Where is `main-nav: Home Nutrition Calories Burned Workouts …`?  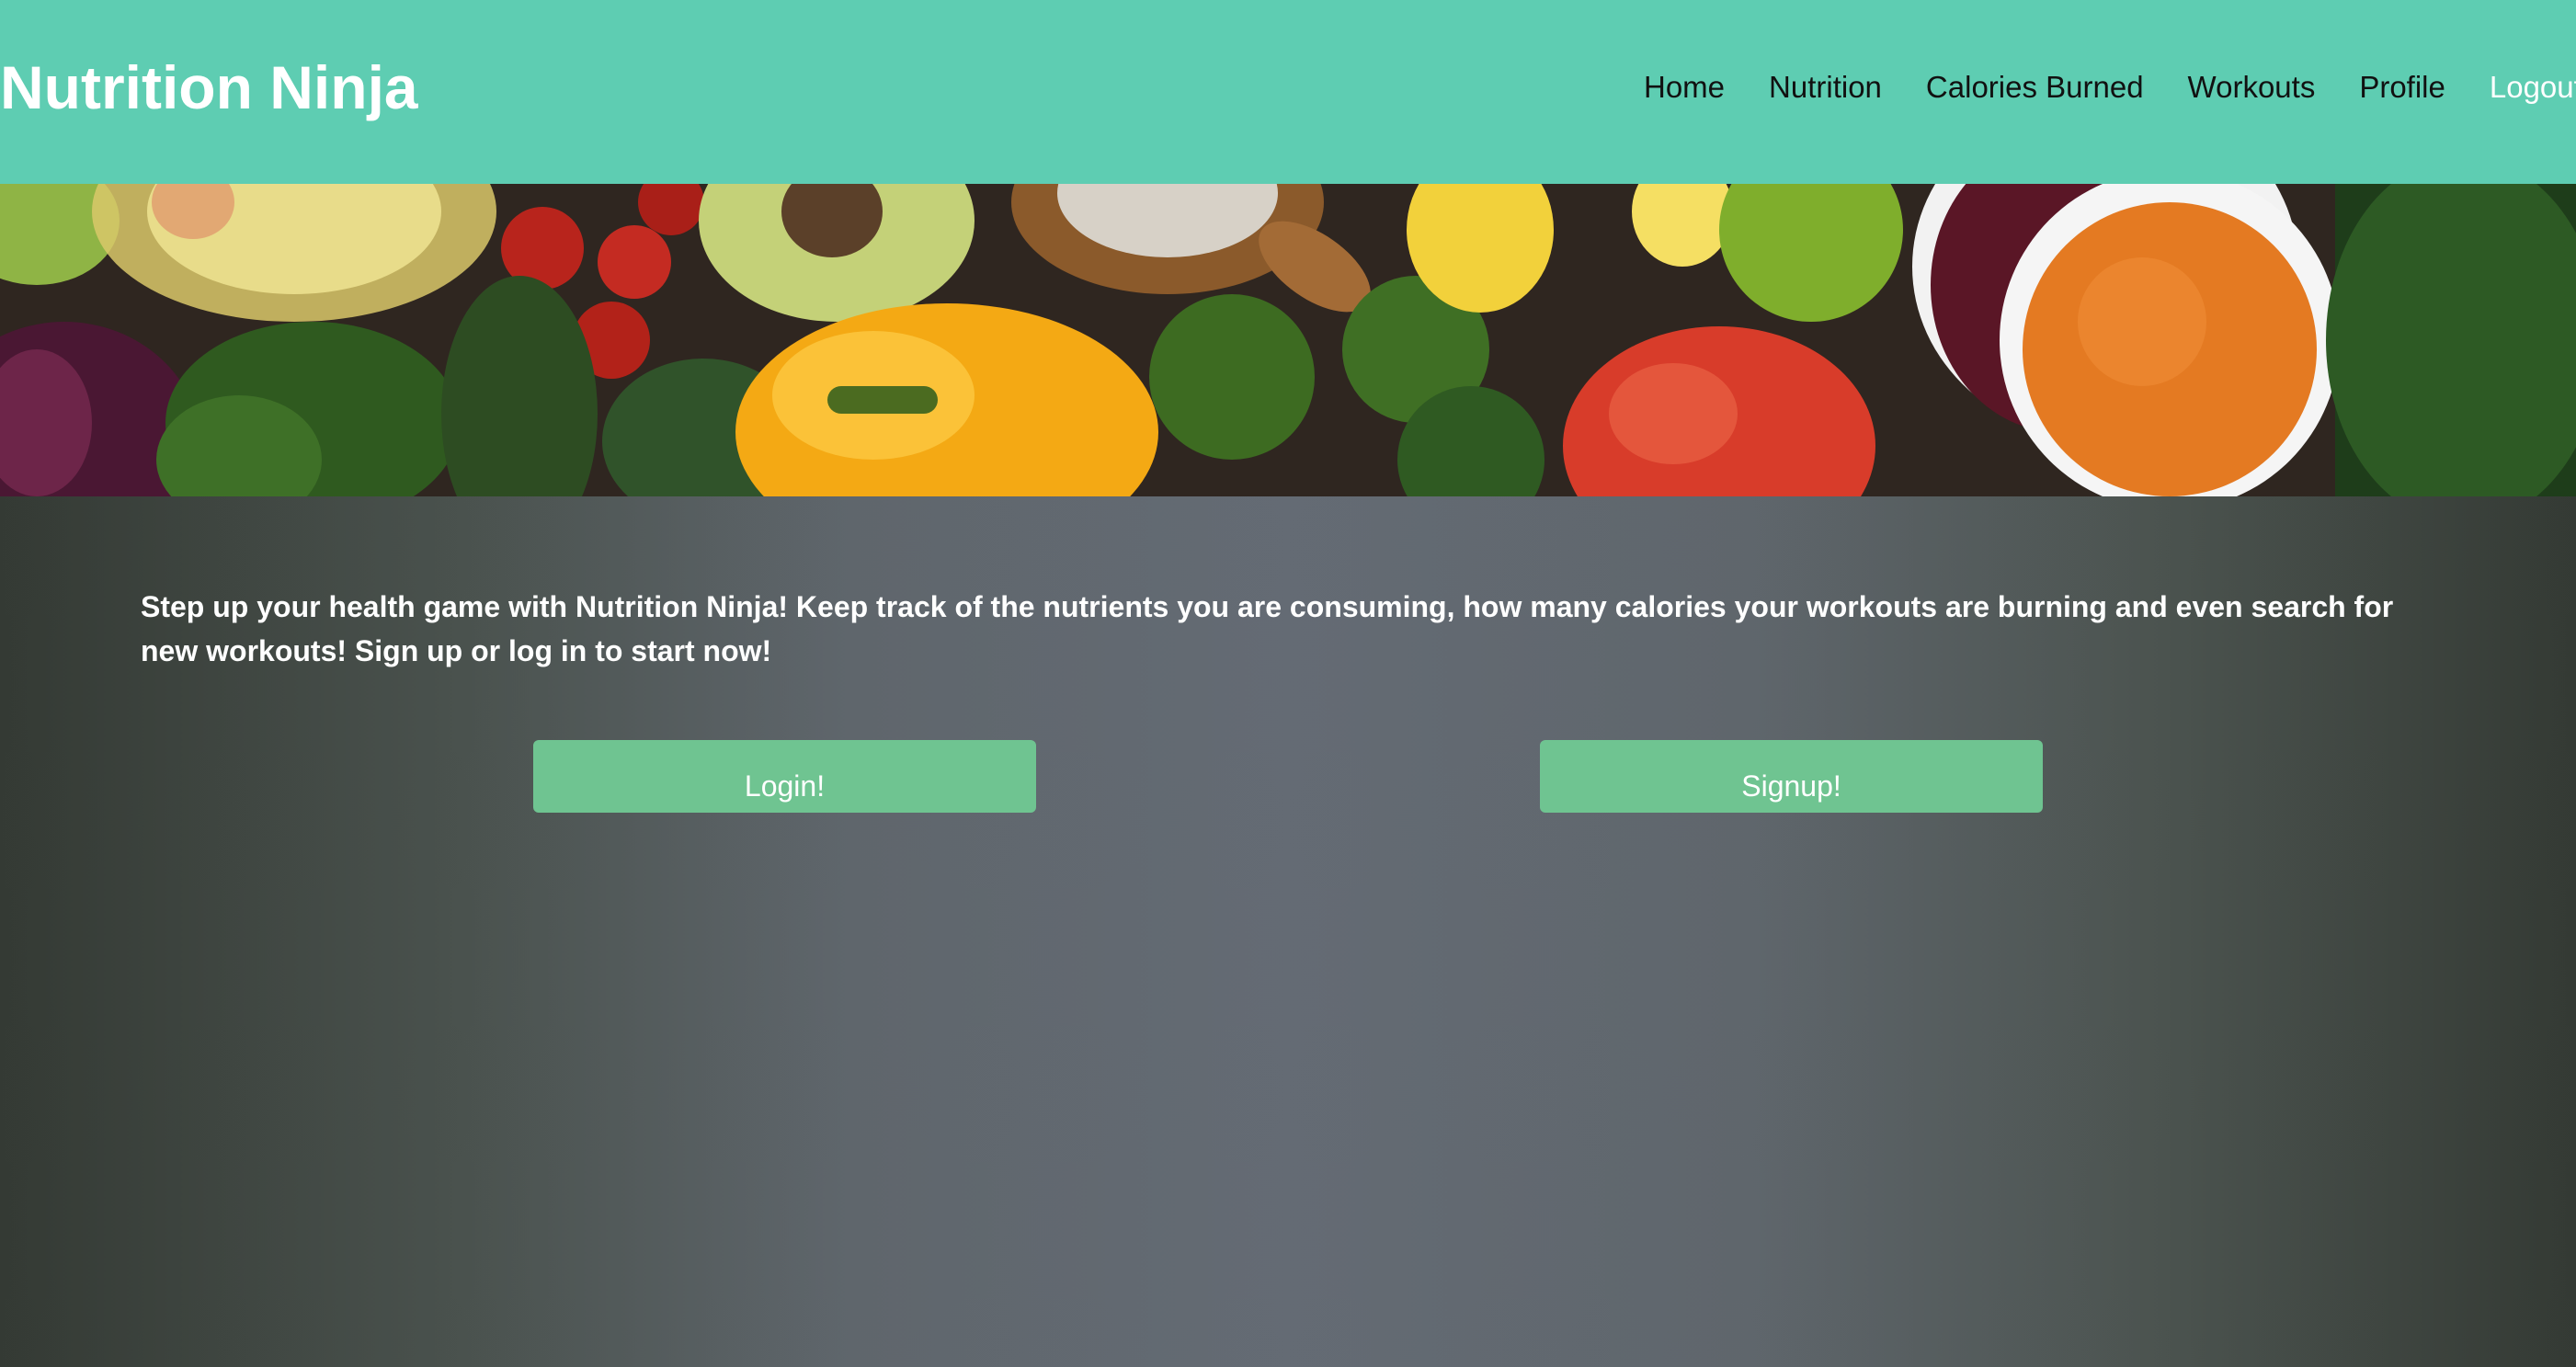 main-nav: Home Nutrition Calories Burned Workouts … is located at coordinates (2110, 87).